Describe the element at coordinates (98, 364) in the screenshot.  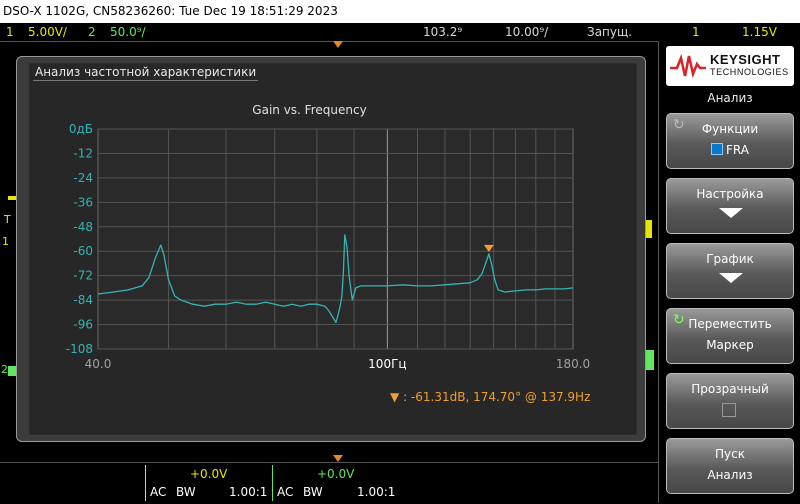
I see `x-tick-label: 40.0` at that location.